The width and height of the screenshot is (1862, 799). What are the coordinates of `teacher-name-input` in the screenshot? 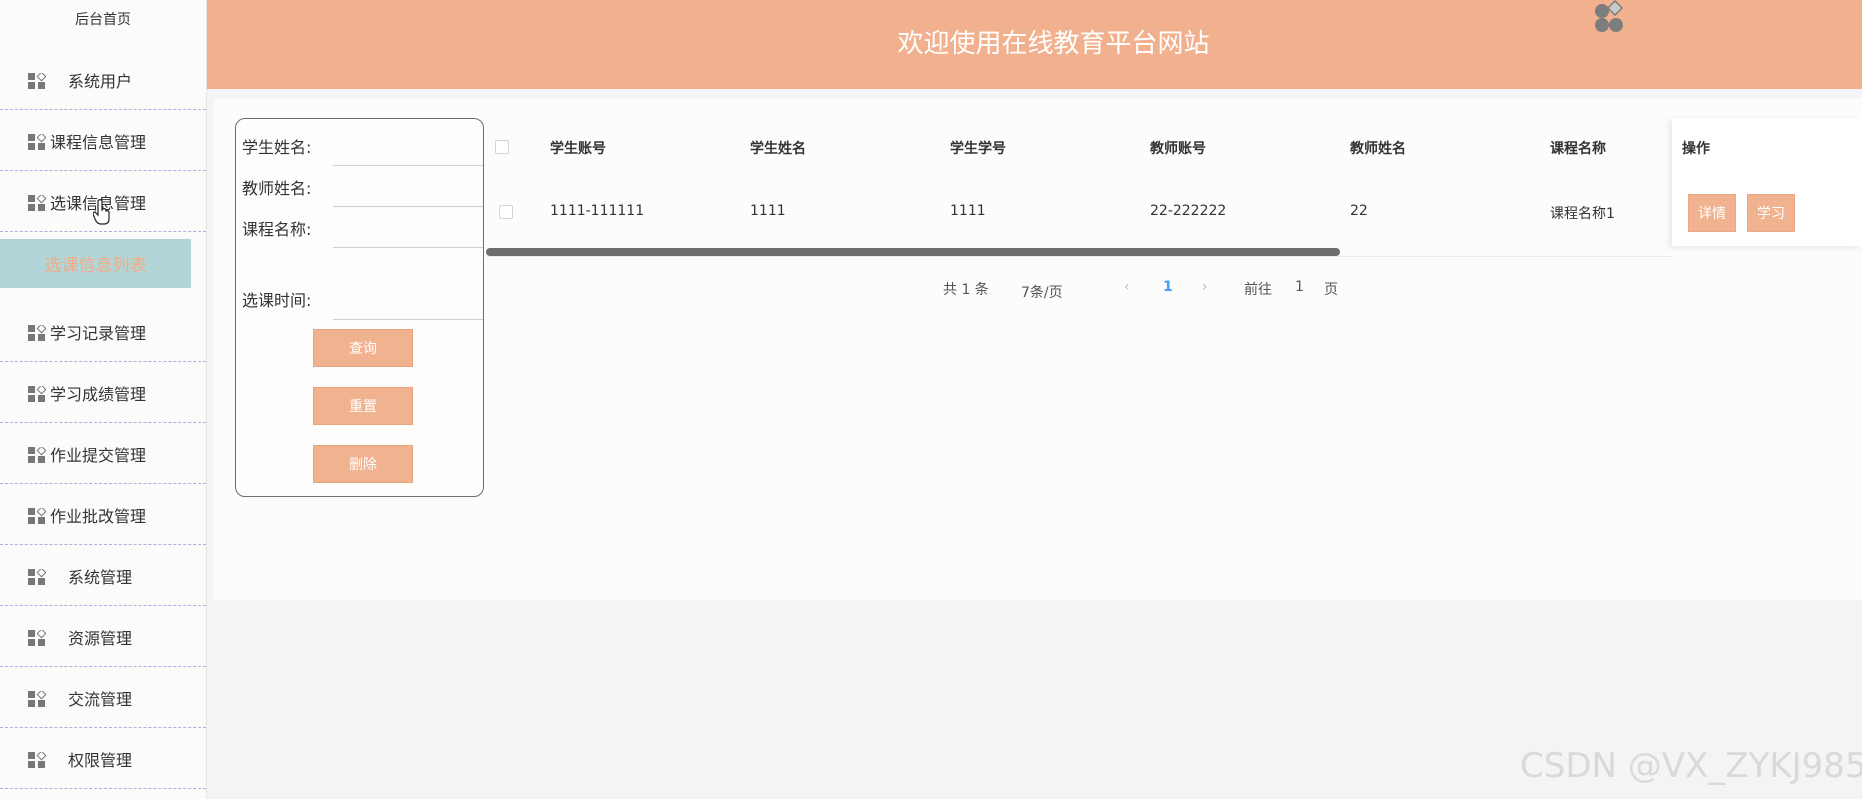 It's located at (408, 191).